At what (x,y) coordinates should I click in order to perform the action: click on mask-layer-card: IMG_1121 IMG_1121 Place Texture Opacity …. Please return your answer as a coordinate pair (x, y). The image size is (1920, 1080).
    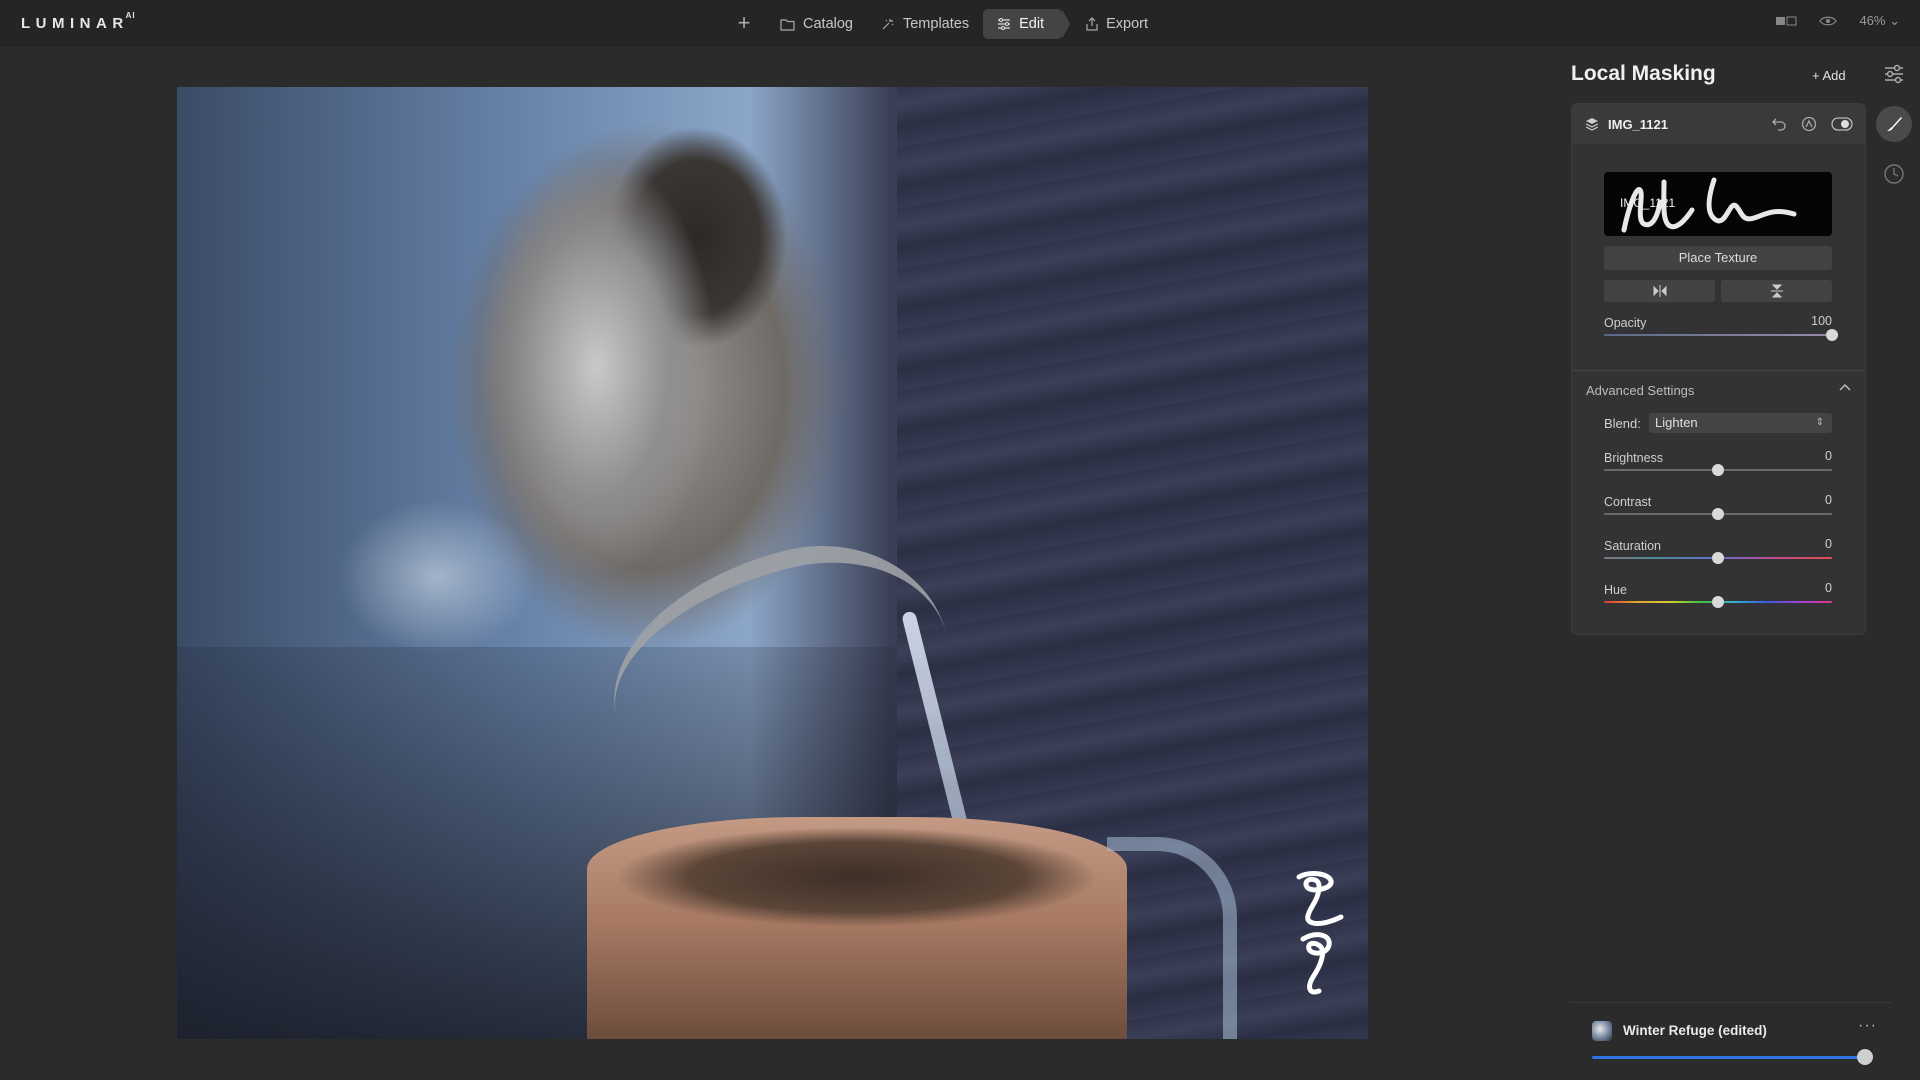
    Looking at the image, I should click on (1718, 369).